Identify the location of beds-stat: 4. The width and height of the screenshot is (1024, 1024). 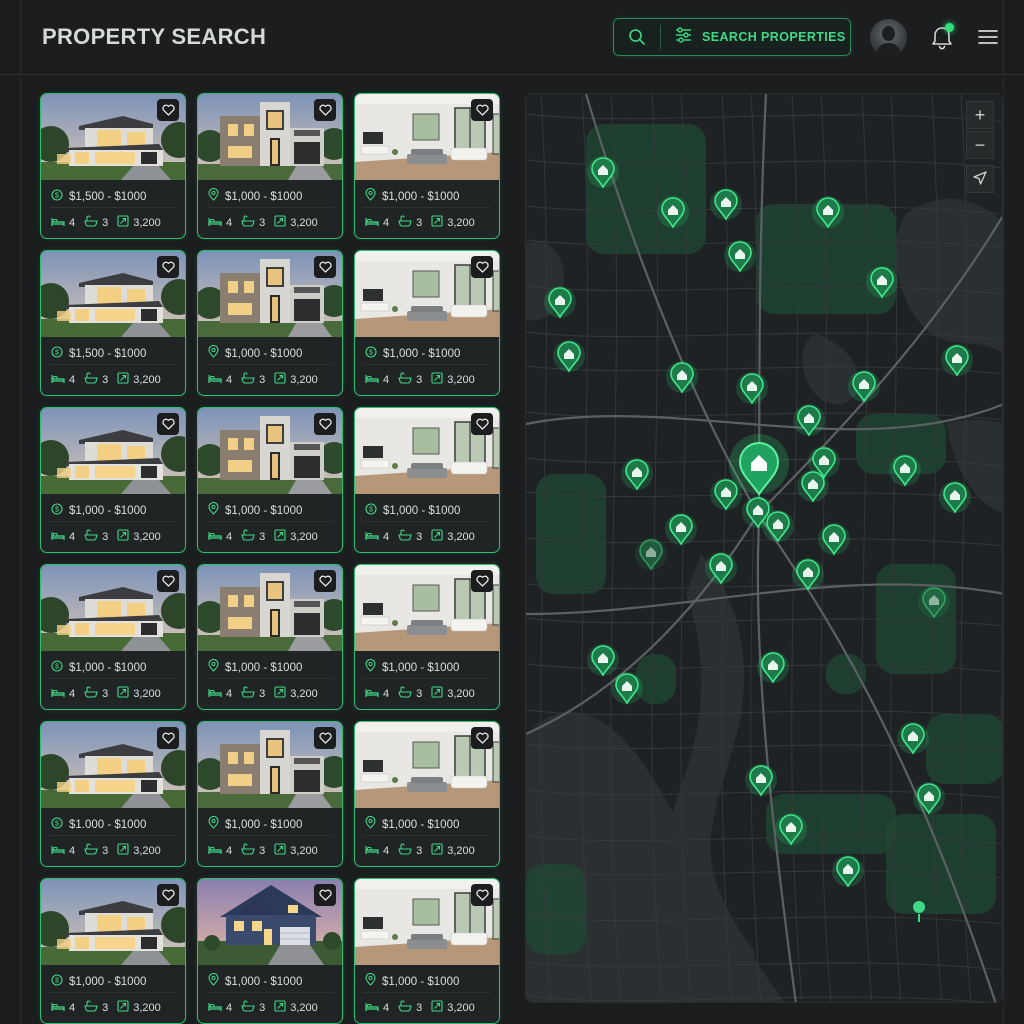
(63, 223).